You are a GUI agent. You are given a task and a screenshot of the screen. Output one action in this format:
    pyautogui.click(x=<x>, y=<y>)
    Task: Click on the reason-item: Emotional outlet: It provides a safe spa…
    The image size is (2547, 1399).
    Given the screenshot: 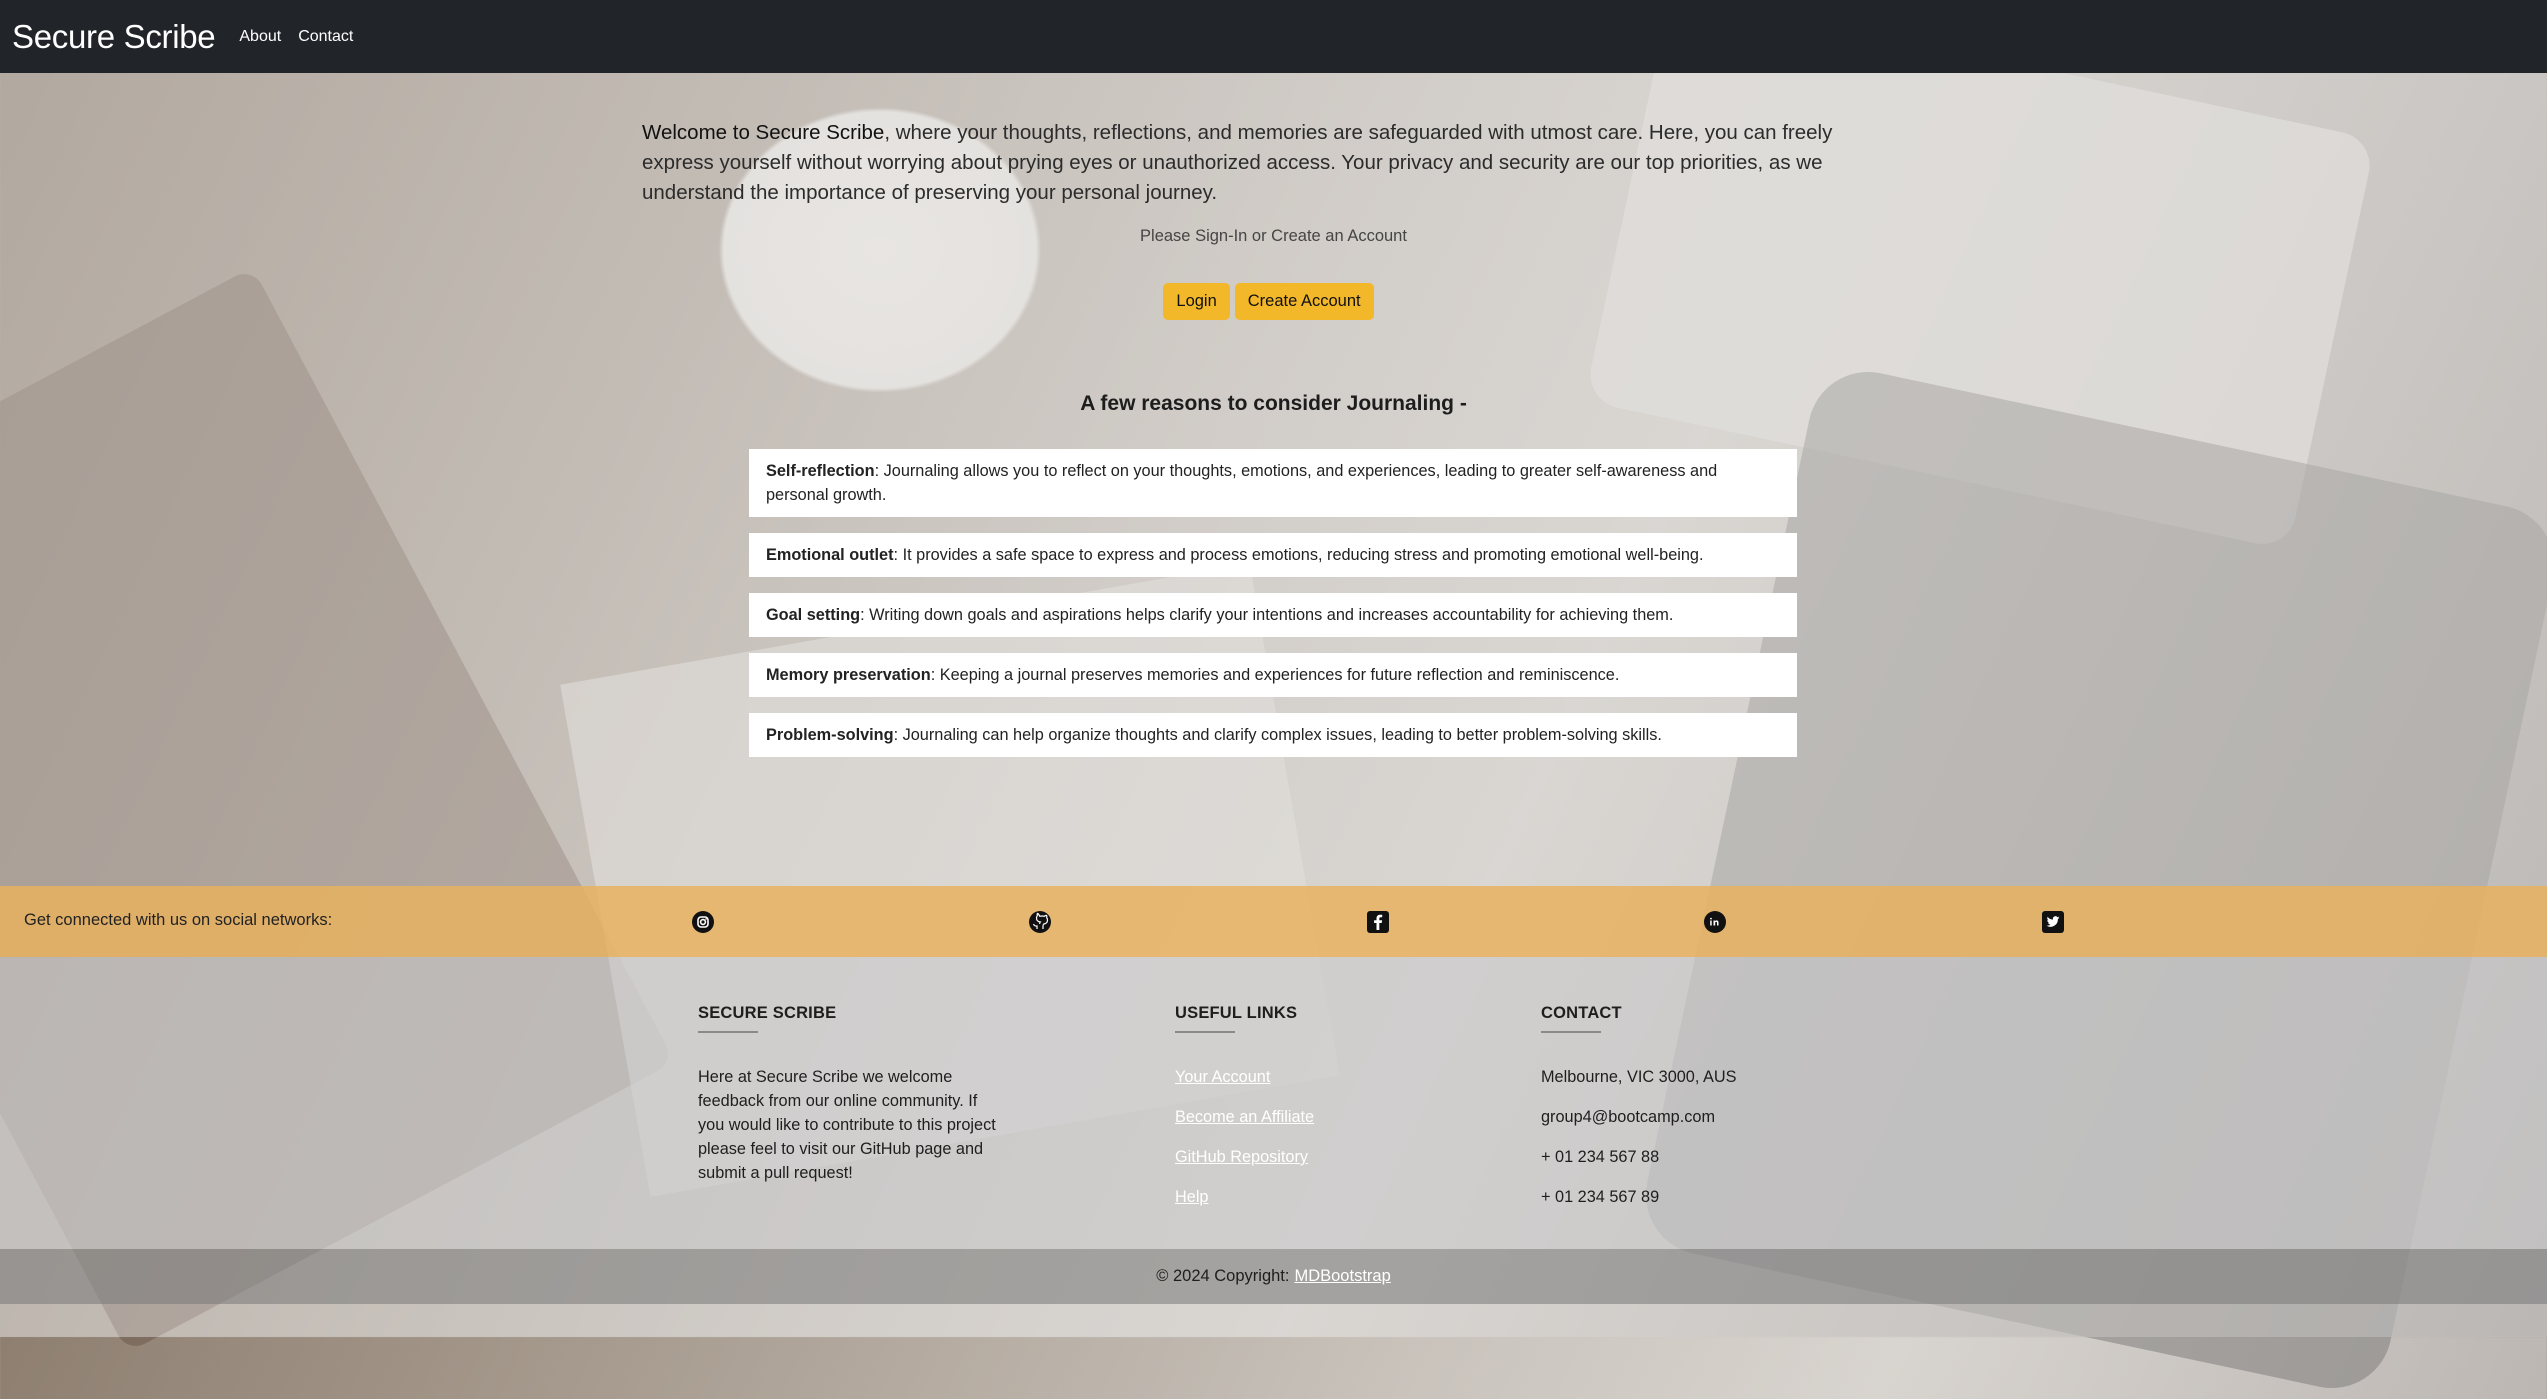 What is the action you would take?
    pyautogui.click(x=1273, y=555)
    